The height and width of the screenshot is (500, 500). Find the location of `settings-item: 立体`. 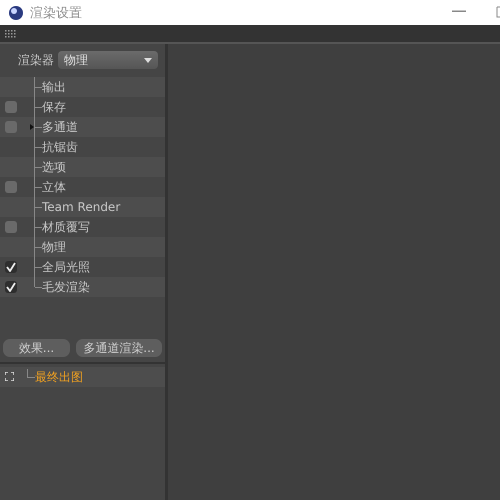

settings-item: 立体 is located at coordinates (54, 187).